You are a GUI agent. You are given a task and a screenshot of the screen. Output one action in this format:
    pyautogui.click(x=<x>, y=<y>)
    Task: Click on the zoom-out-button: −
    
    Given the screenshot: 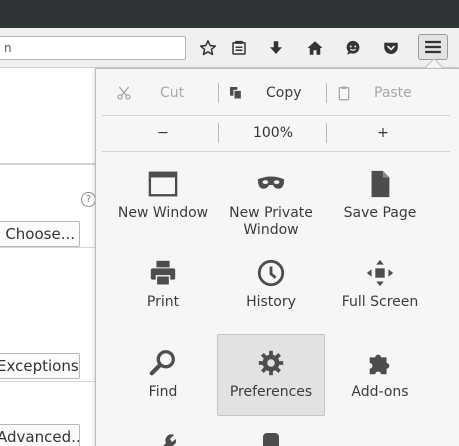 What is the action you would take?
    pyautogui.click(x=163, y=133)
    